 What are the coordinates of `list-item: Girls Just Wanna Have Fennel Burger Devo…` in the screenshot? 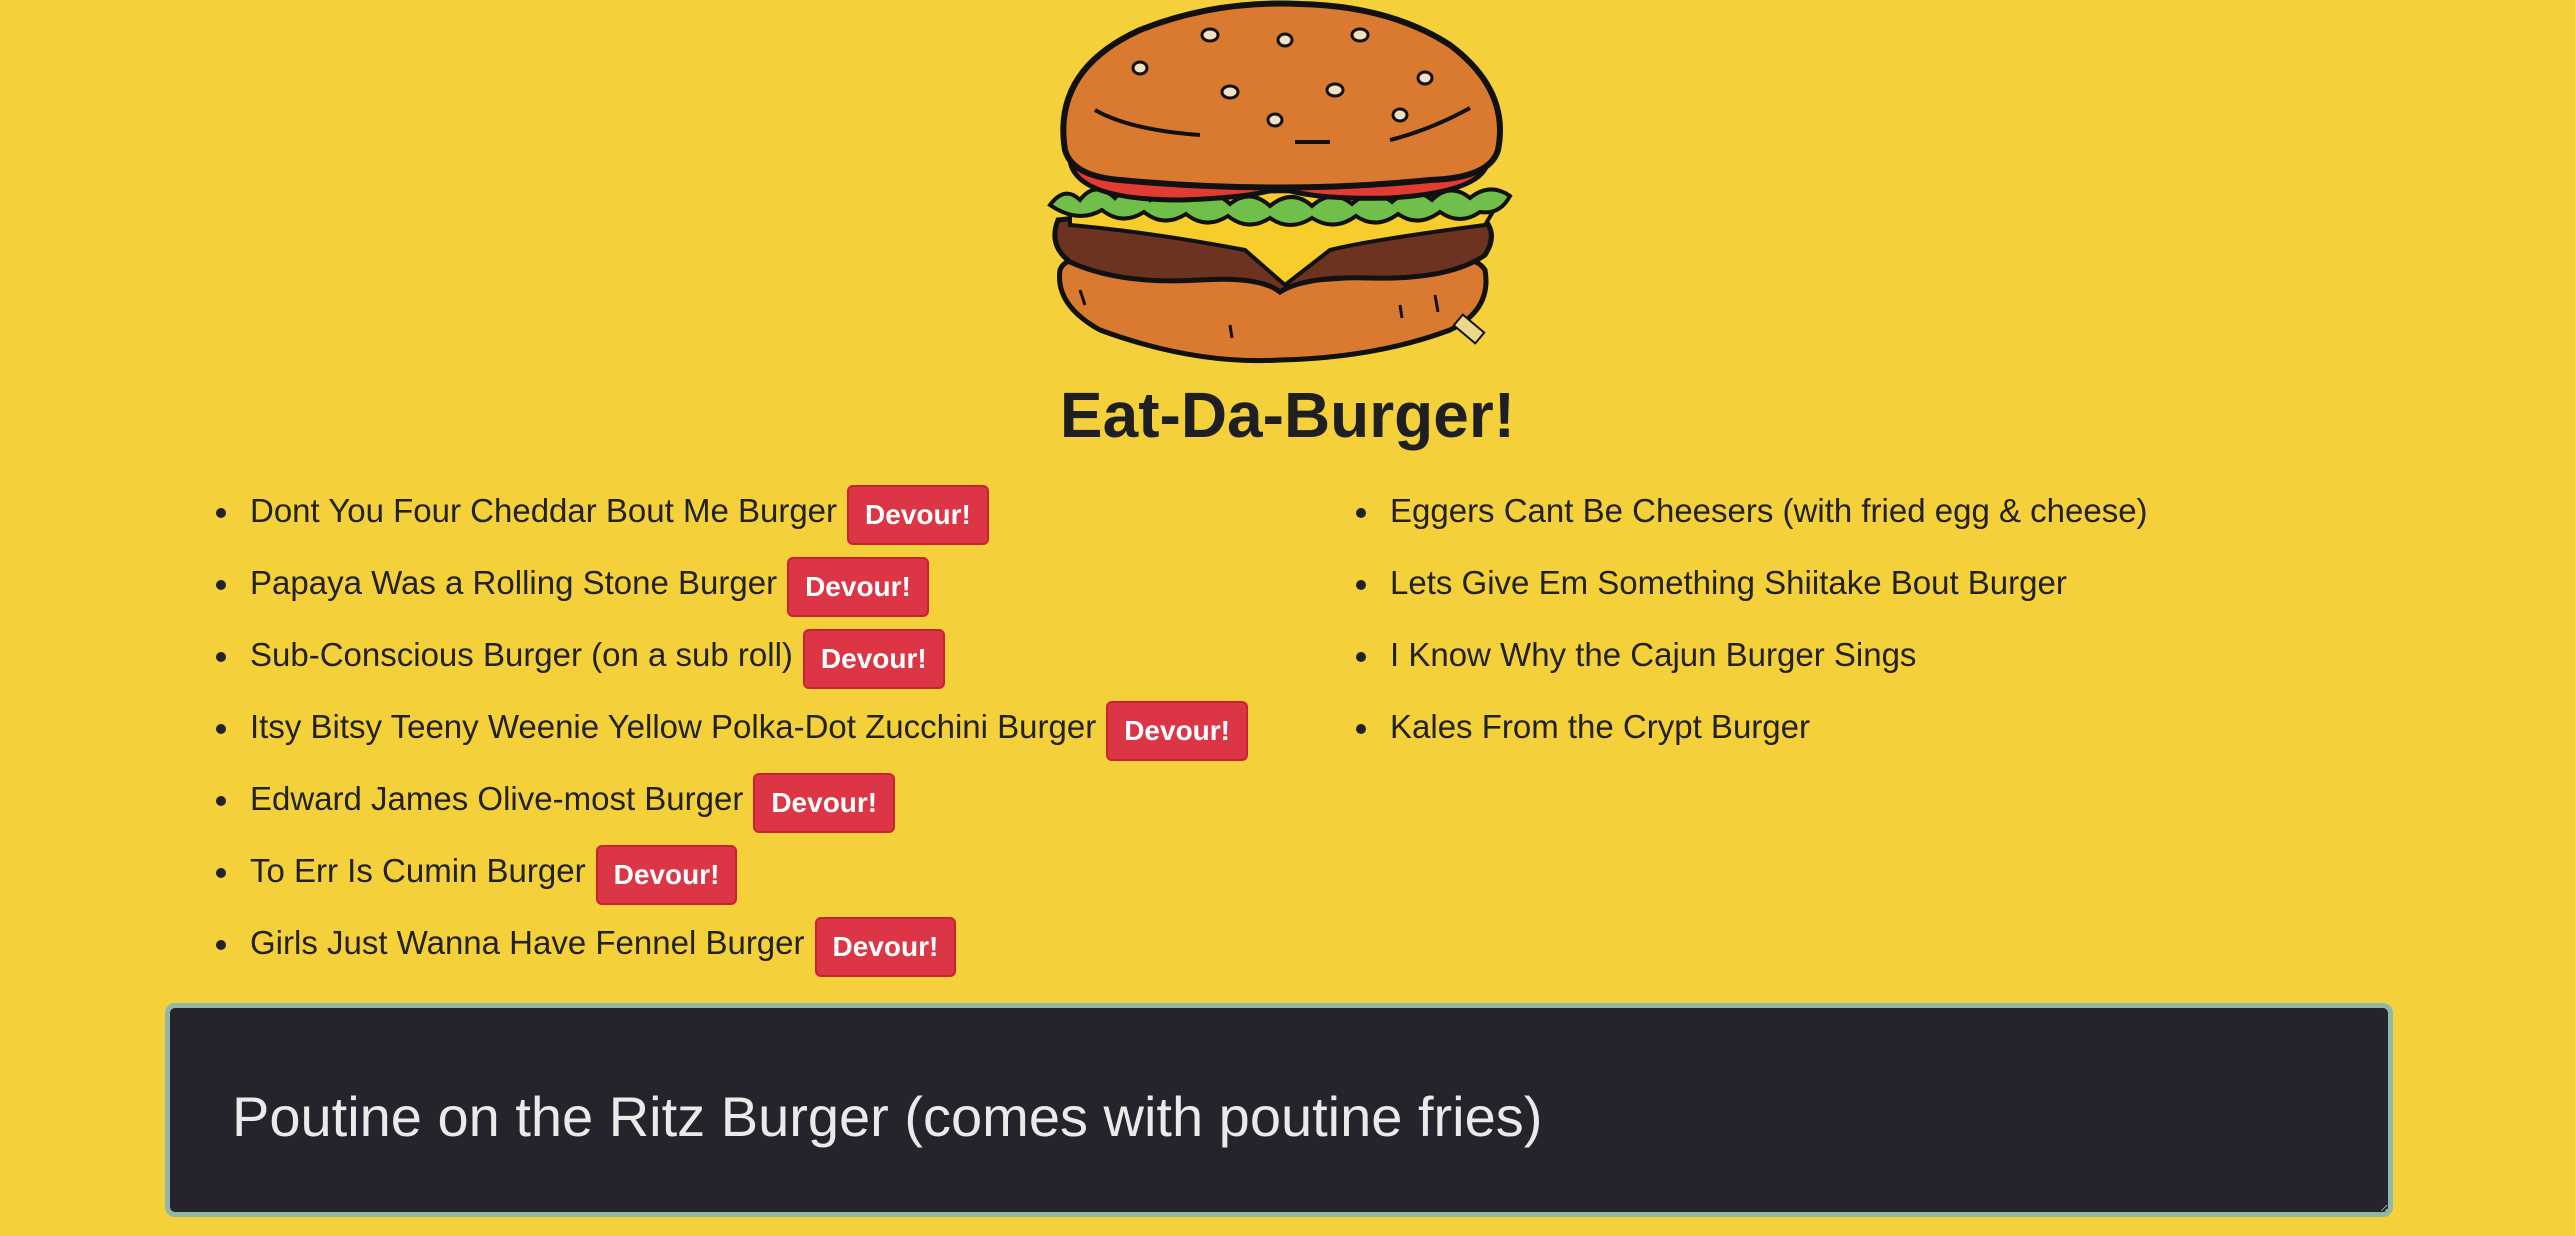 It's located at (760, 943).